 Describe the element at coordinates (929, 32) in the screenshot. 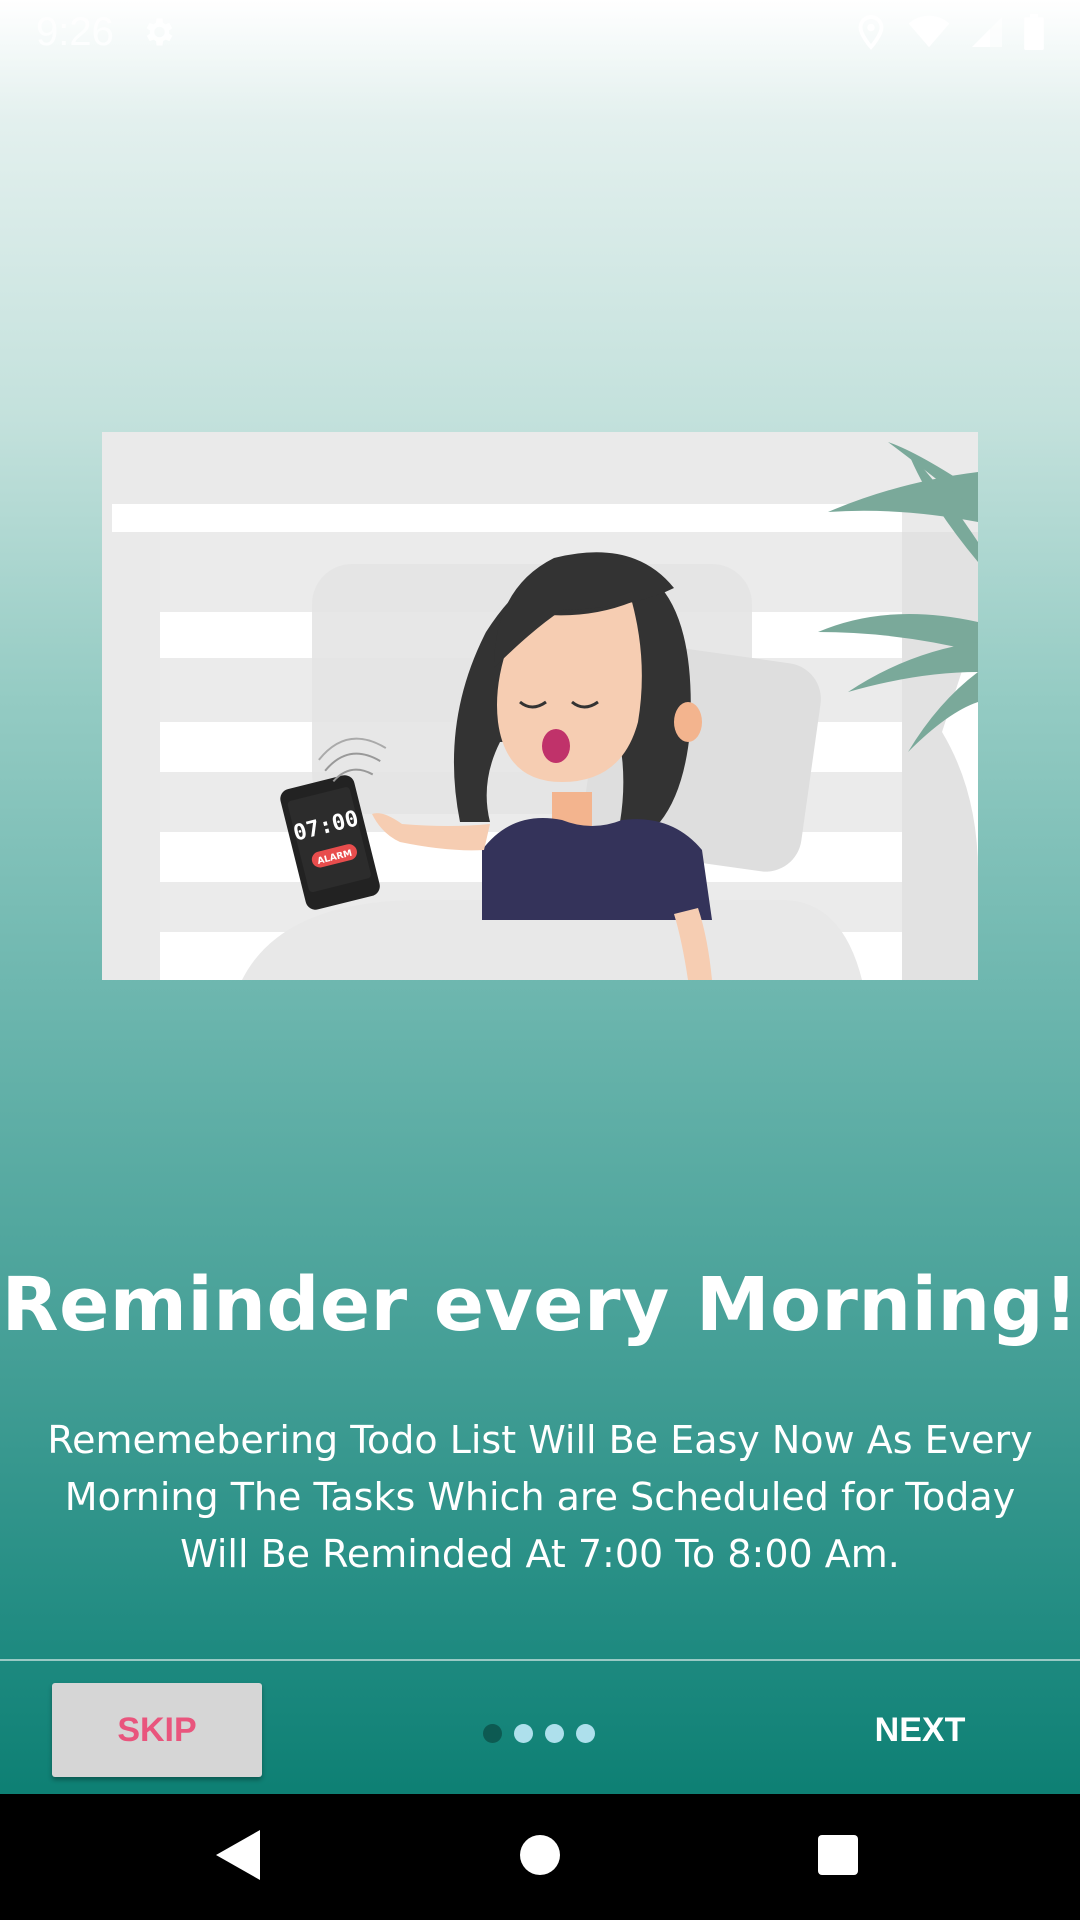

I see `wifi-icon` at that location.